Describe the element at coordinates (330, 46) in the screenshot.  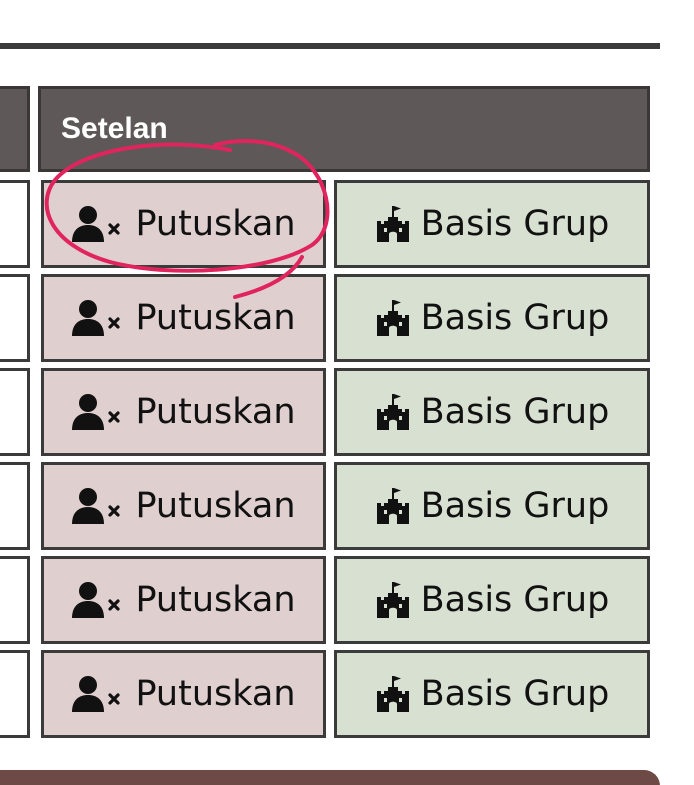
I see `top-divider` at that location.